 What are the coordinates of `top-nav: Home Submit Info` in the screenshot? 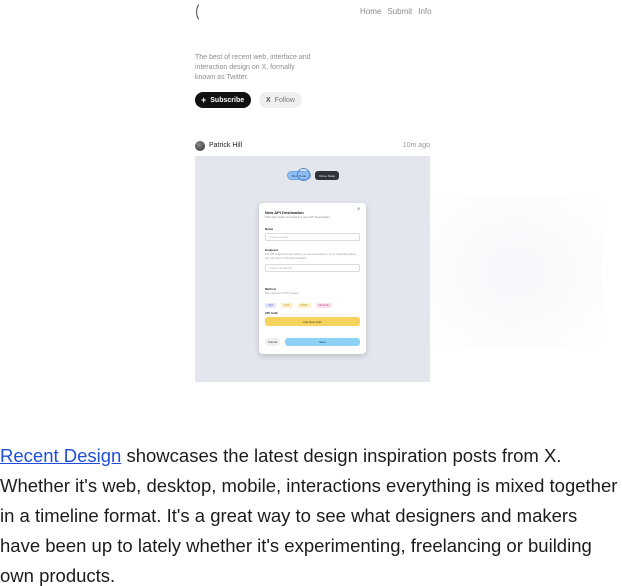 It's located at (396, 11).